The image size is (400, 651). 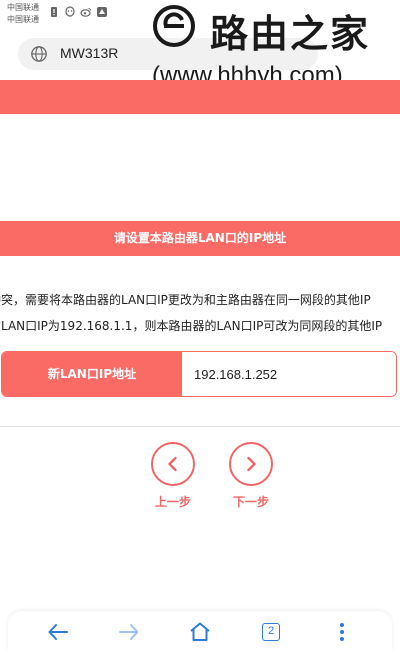 I want to click on chat-icon, so click(x=70, y=11).